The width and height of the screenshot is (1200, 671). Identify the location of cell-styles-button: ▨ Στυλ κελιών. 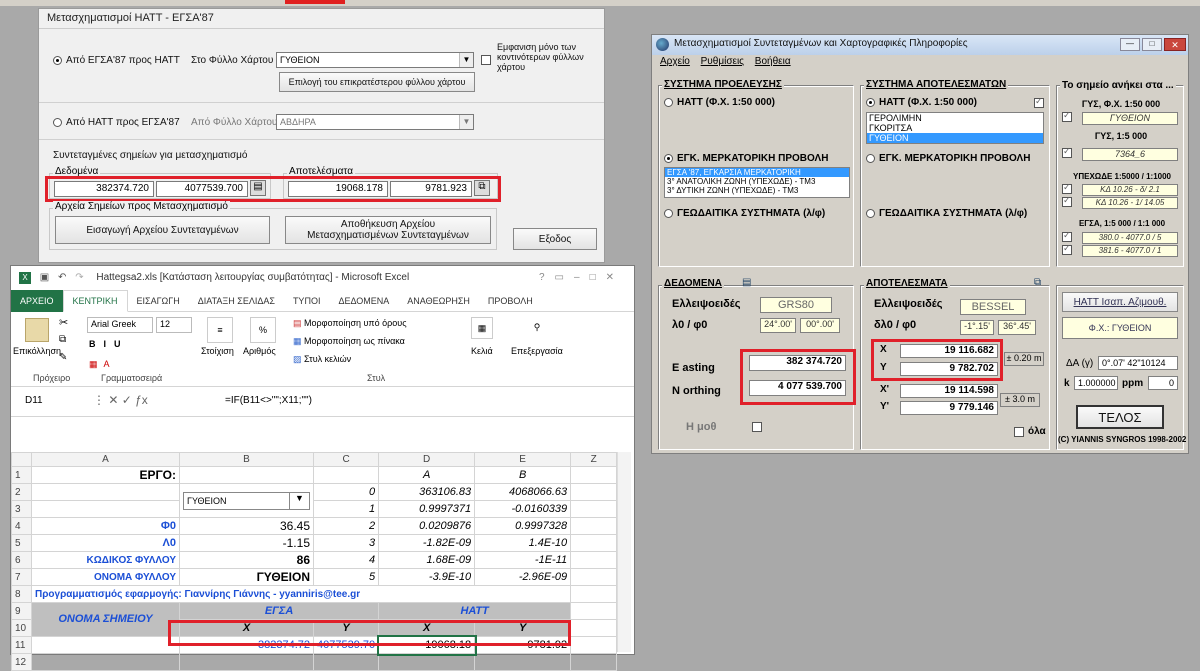
(322, 359).